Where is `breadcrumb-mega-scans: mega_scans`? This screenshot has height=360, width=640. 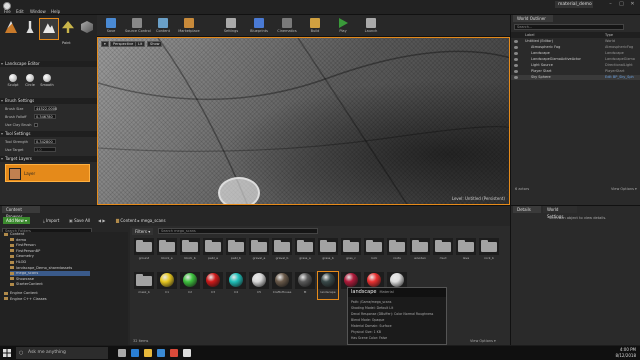
breadcrumb-mega-scans: mega_scans is located at coordinates (153, 220).